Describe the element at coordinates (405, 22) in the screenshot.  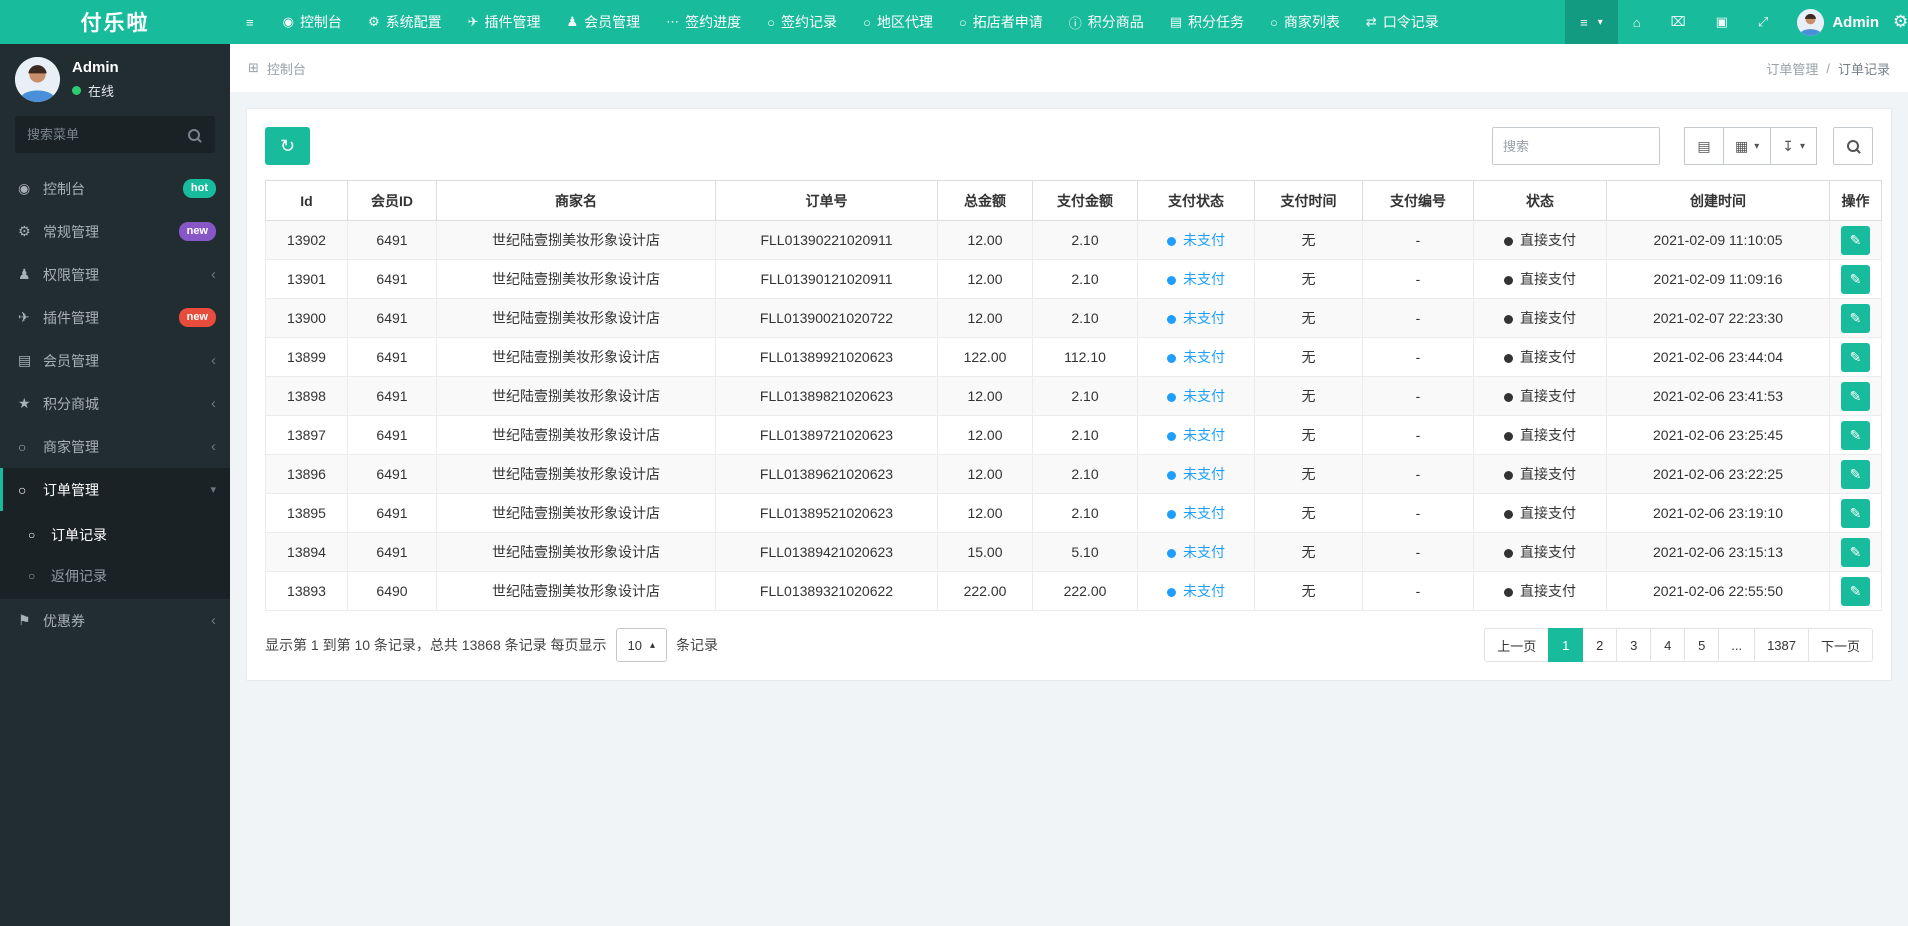
I see `topnav-item-system-config: ⚙ 系统配置` at that location.